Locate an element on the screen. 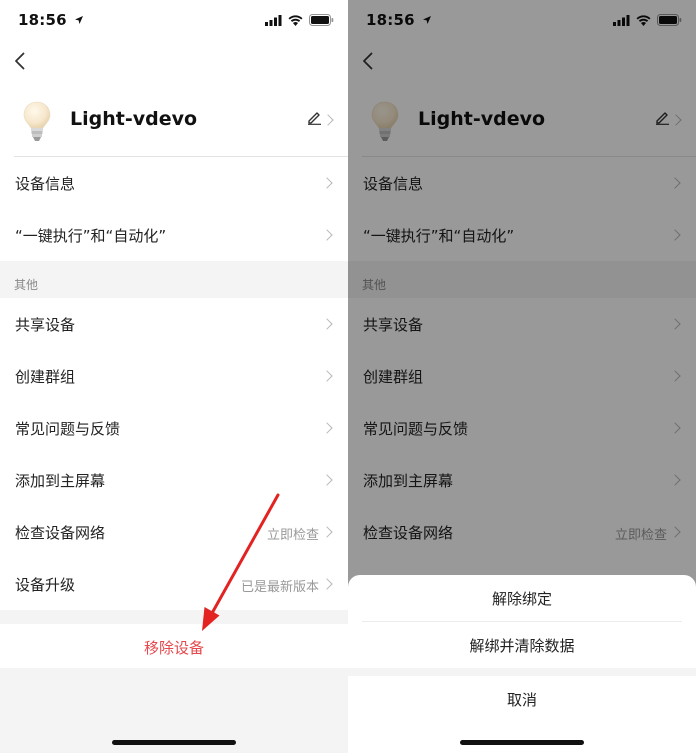  menu-item-add-to-home: 添加到主屏幕 is located at coordinates (174, 480).